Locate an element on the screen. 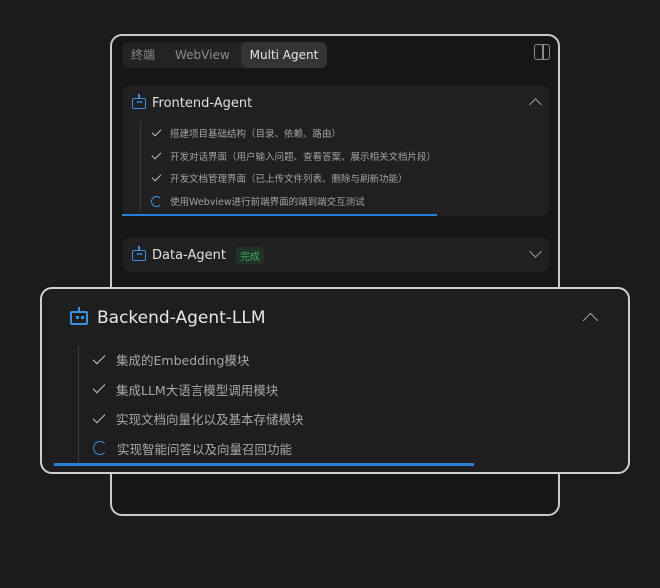 The height and width of the screenshot is (588, 660). step-item: 实现文档向量化以及基本存储模块 is located at coordinates (198, 419).